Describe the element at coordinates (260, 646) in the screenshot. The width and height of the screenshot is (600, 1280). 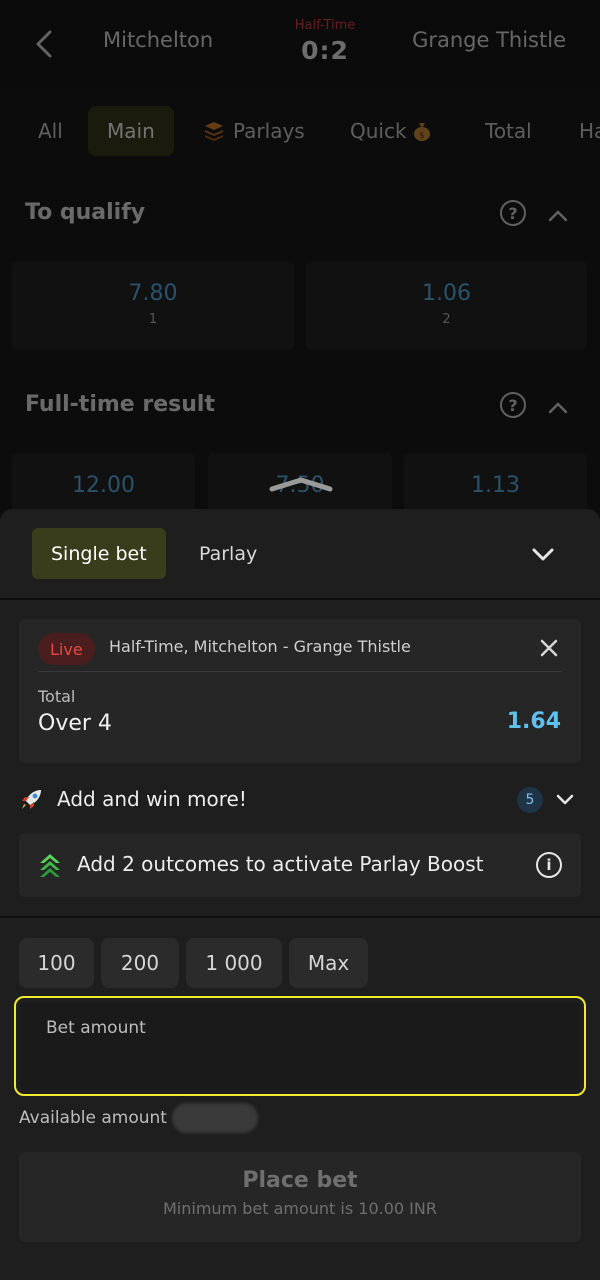
I see `event-name: Half-Time, Mitchelton - Grange Thistle` at that location.